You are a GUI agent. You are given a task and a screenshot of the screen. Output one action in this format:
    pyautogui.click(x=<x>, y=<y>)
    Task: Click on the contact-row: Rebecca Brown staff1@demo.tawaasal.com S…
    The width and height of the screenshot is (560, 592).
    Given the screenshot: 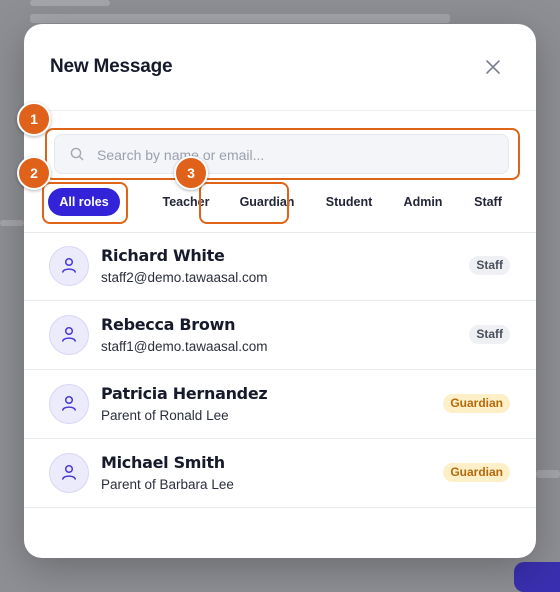 What is the action you would take?
    pyautogui.click(x=280, y=335)
    